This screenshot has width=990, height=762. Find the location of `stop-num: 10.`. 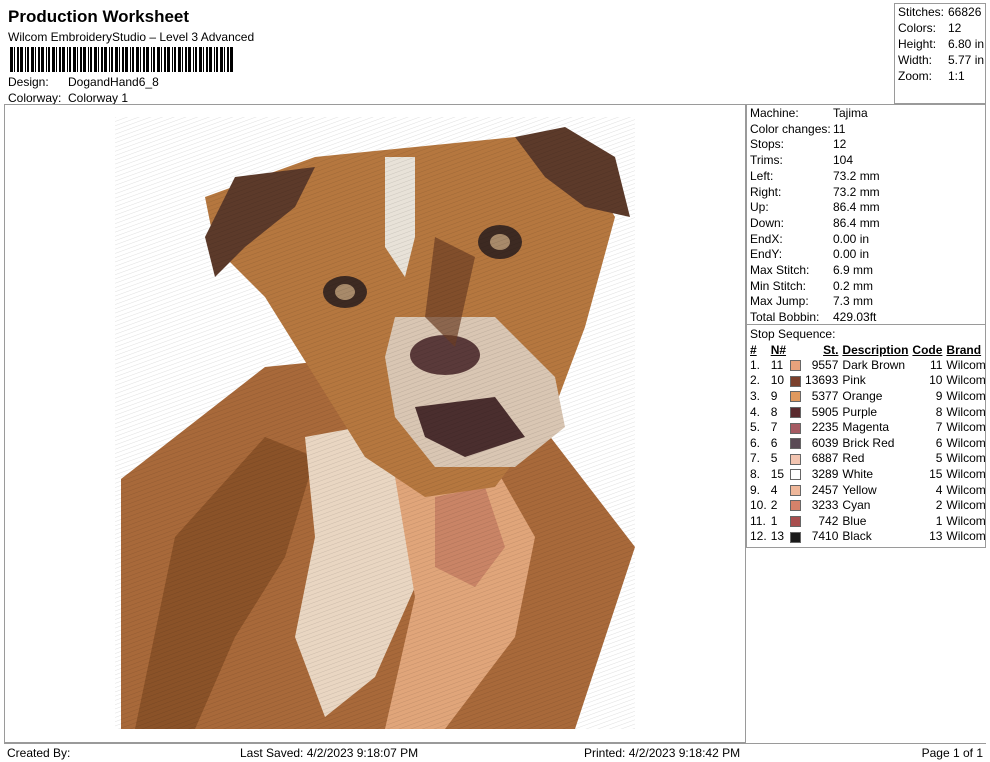

stop-num: 10. is located at coordinates (758, 505).